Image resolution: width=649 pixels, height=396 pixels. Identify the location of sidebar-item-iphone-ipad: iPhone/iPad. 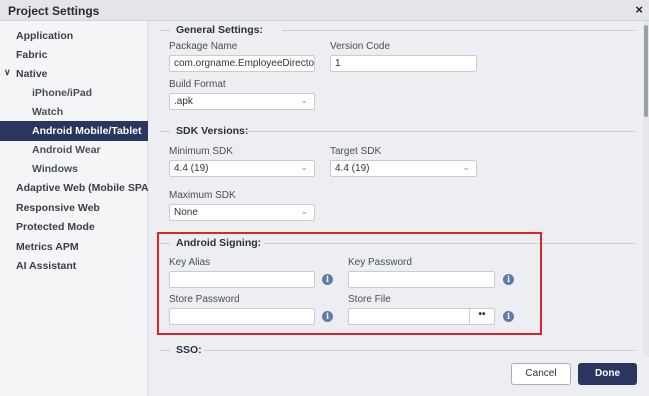
(74, 93).